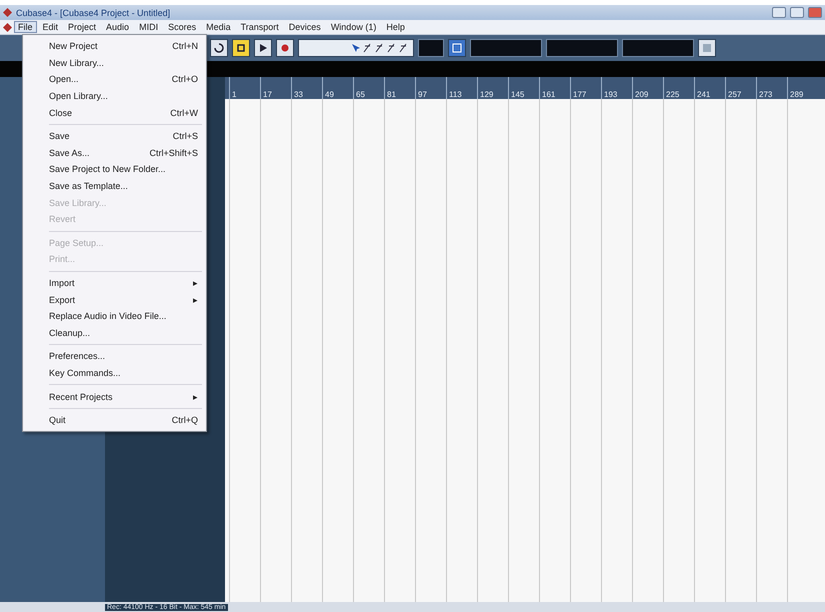 This screenshot has width=825, height=612. I want to click on stop-button, so click(241, 48).